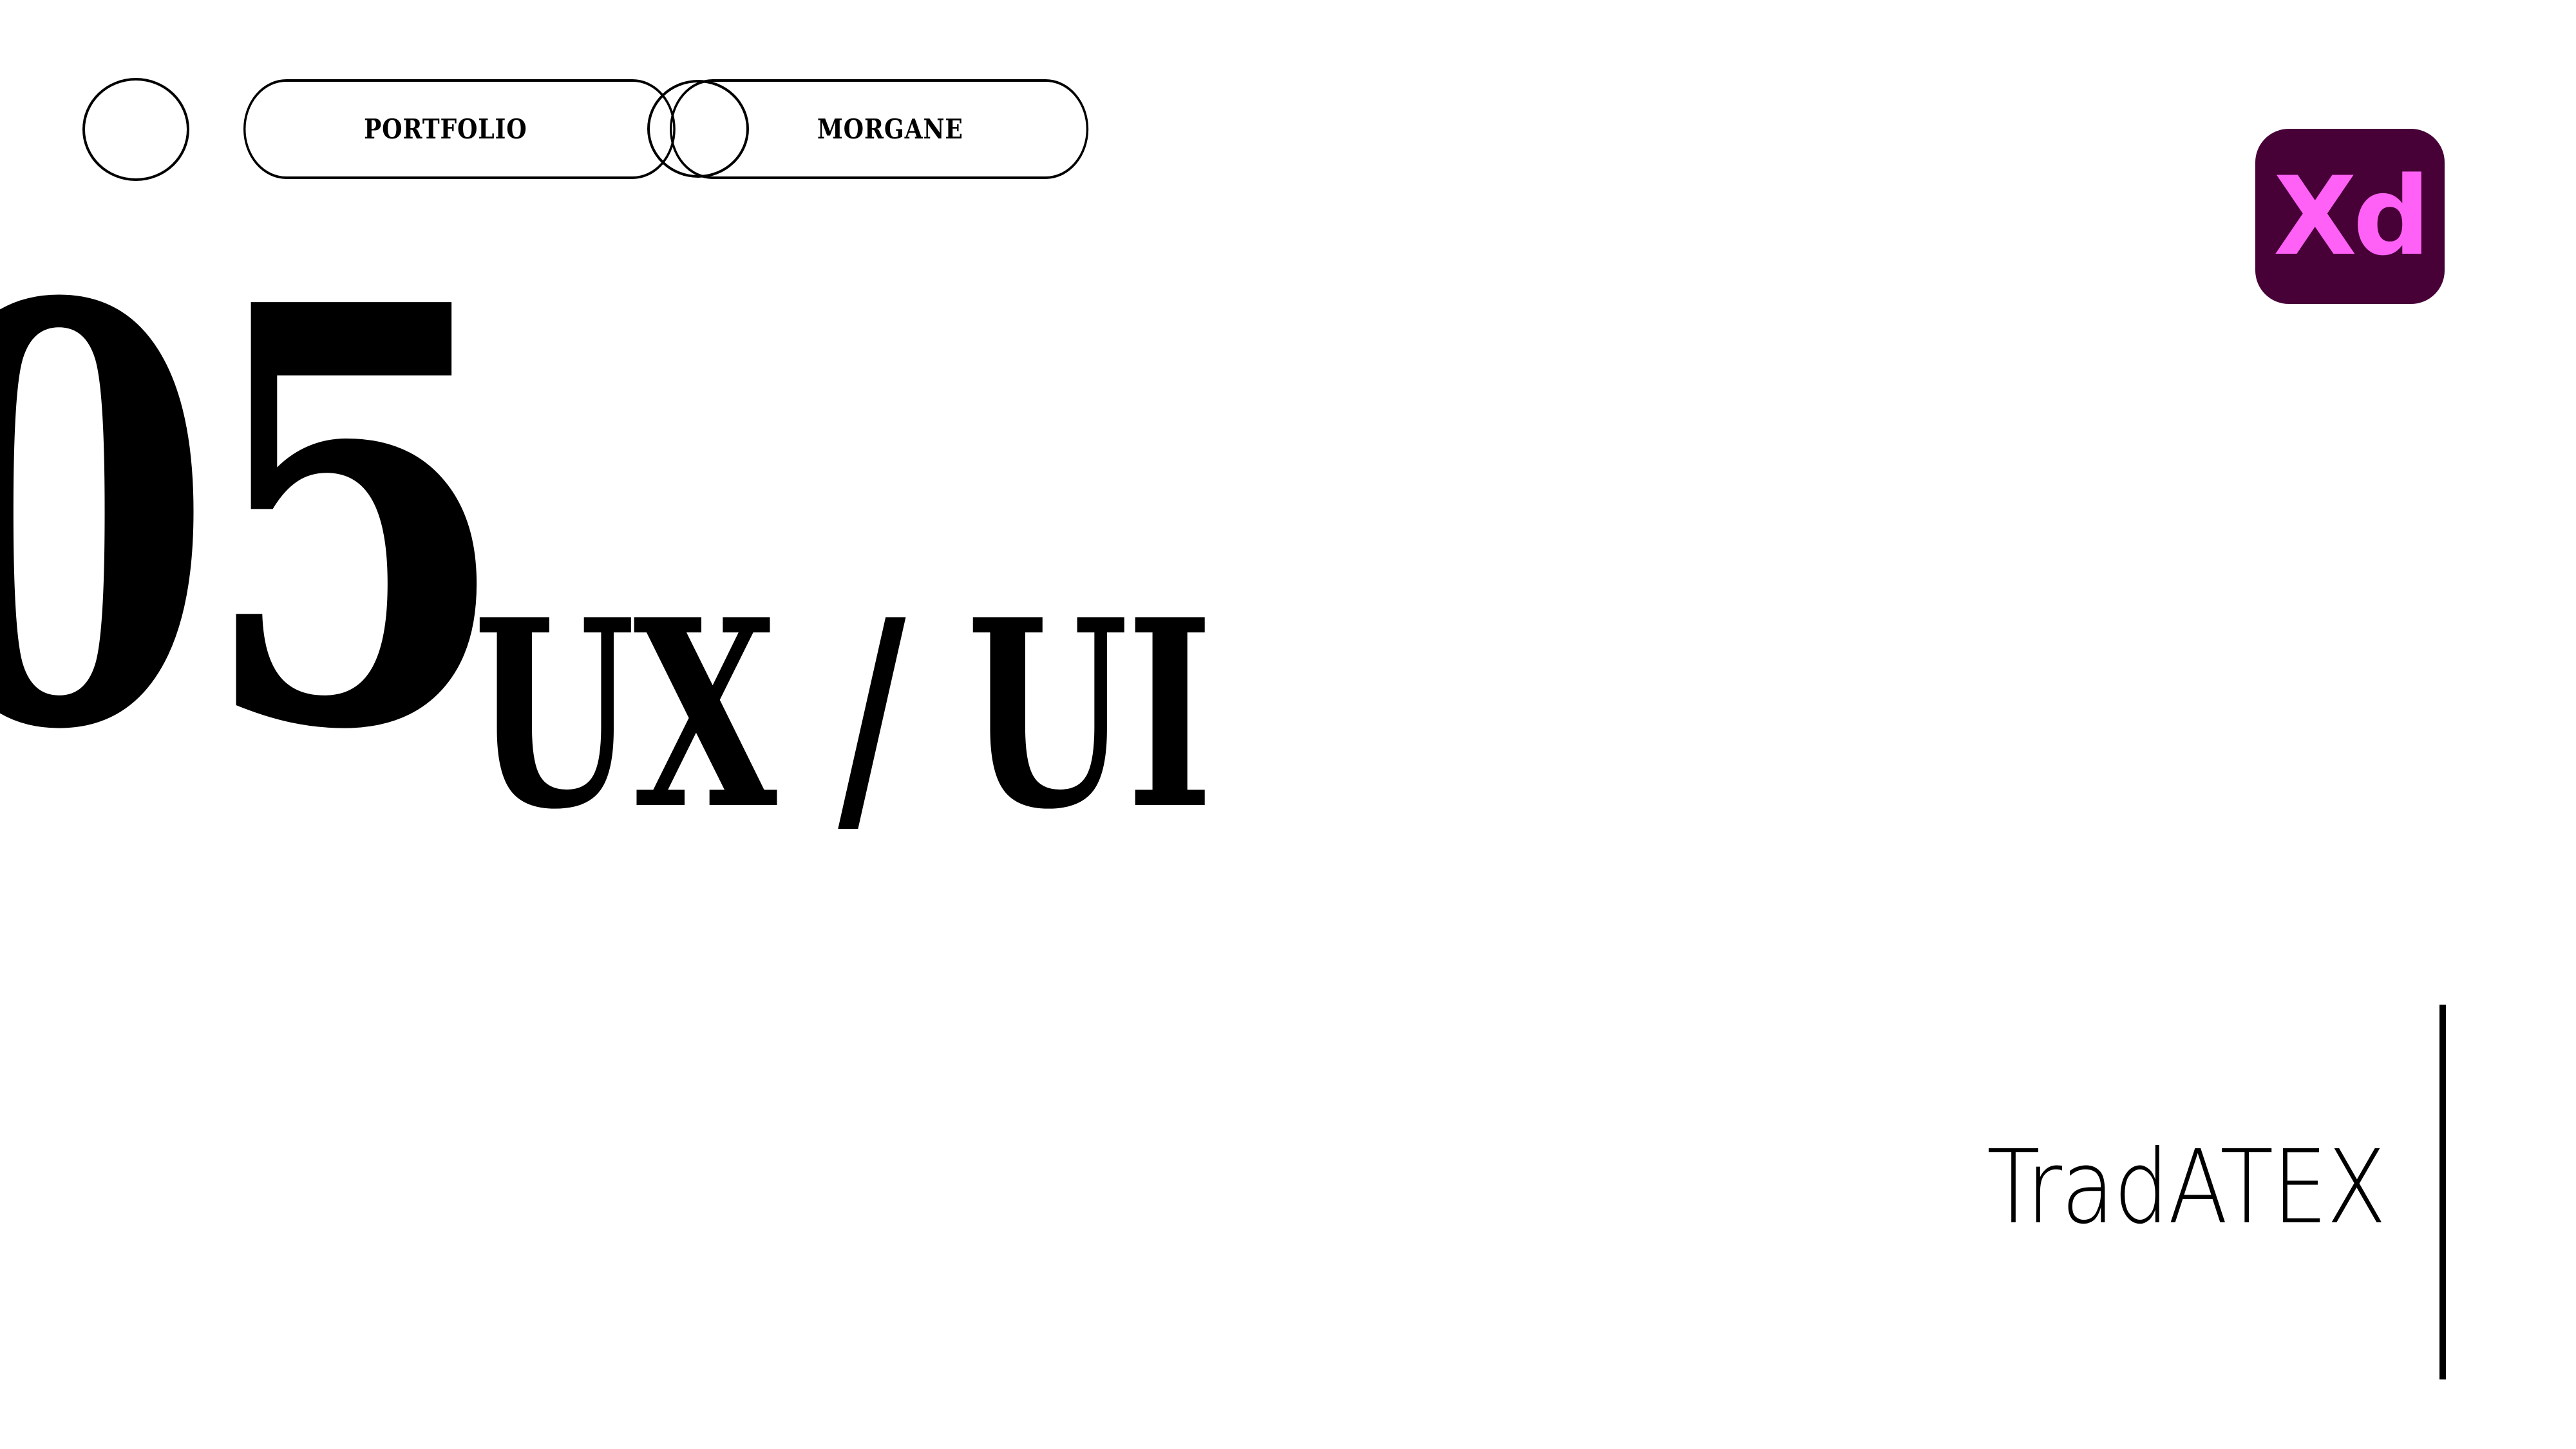 The height and width of the screenshot is (1449, 2576). I want to click on adobe-xd-logo-text: Xd, so click(2351, 216).